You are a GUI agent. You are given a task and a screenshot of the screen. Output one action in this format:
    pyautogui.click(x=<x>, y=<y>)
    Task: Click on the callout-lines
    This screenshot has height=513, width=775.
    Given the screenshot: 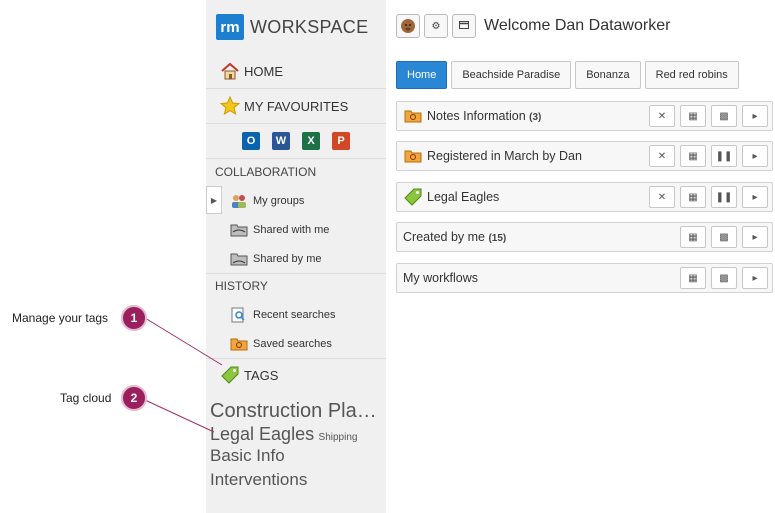 What is the action you would take?
    pyautogui.click(x=183, y=375)
    